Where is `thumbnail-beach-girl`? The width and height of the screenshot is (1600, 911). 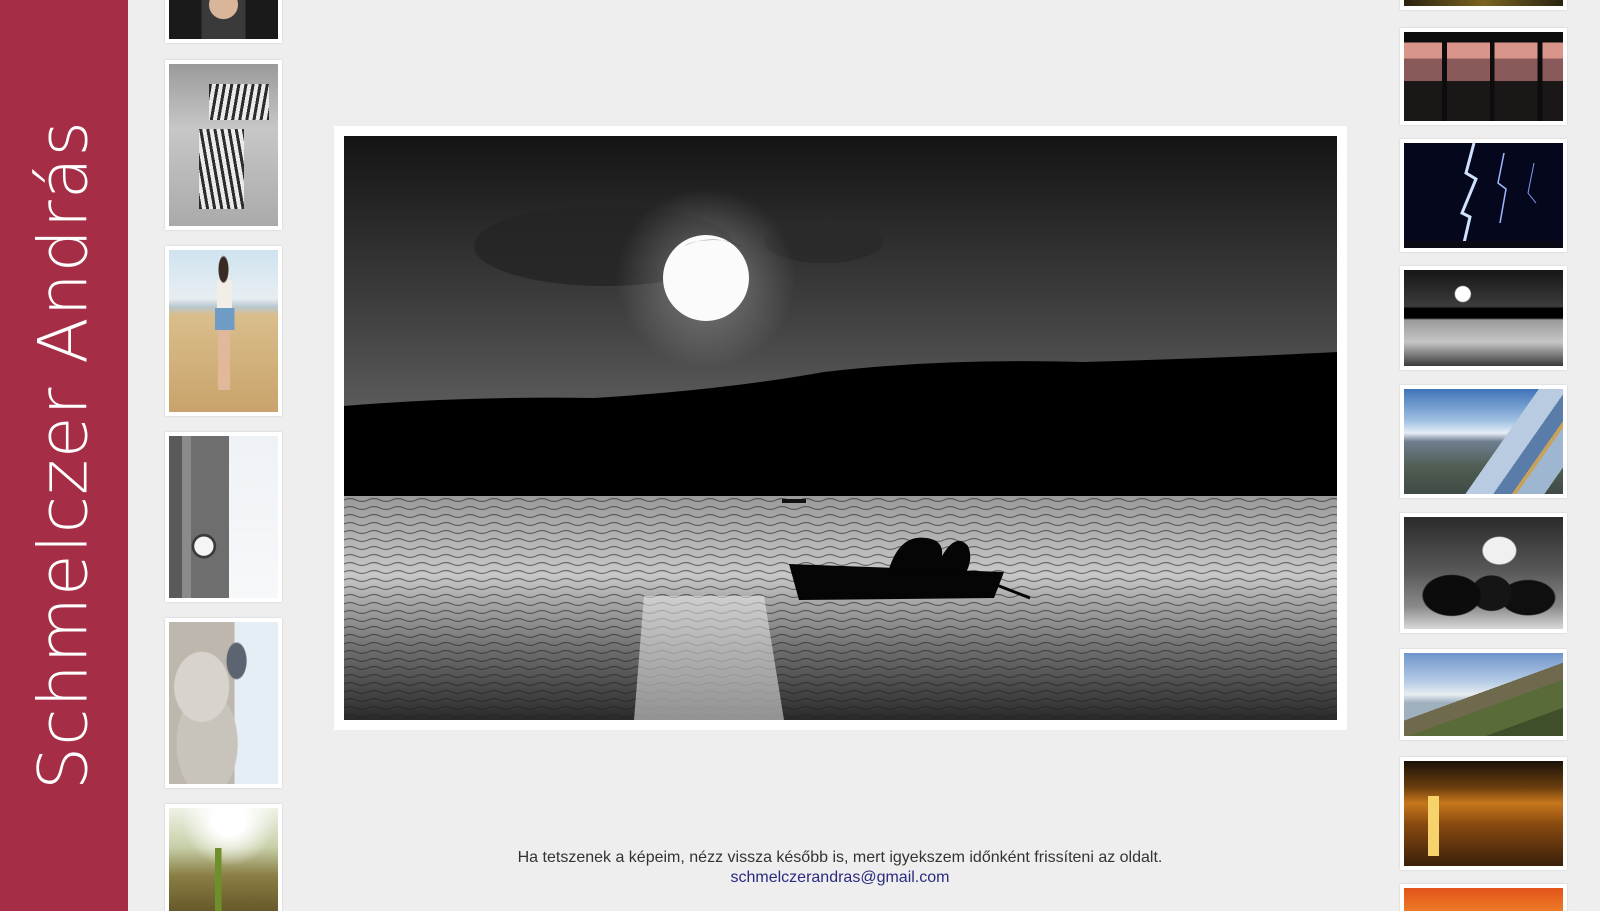
thumbnail-beach-girl is located at coordinates (223, 331).